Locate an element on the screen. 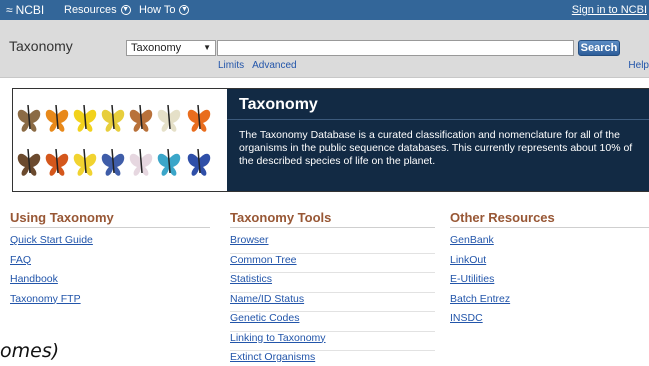 This screenshot has width=649, height=366. ncbi-logo-text: NCBI is located at coordinates (30, 10).